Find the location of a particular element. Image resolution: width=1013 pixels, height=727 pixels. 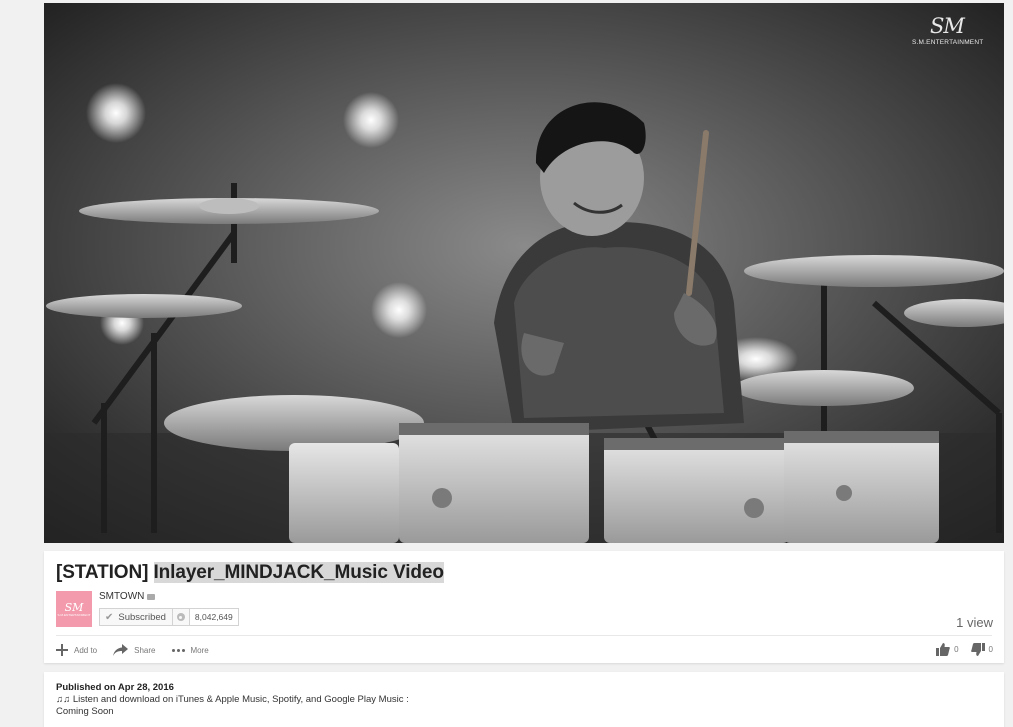

dislike-button: 0 is located at coordinates (981, 649).